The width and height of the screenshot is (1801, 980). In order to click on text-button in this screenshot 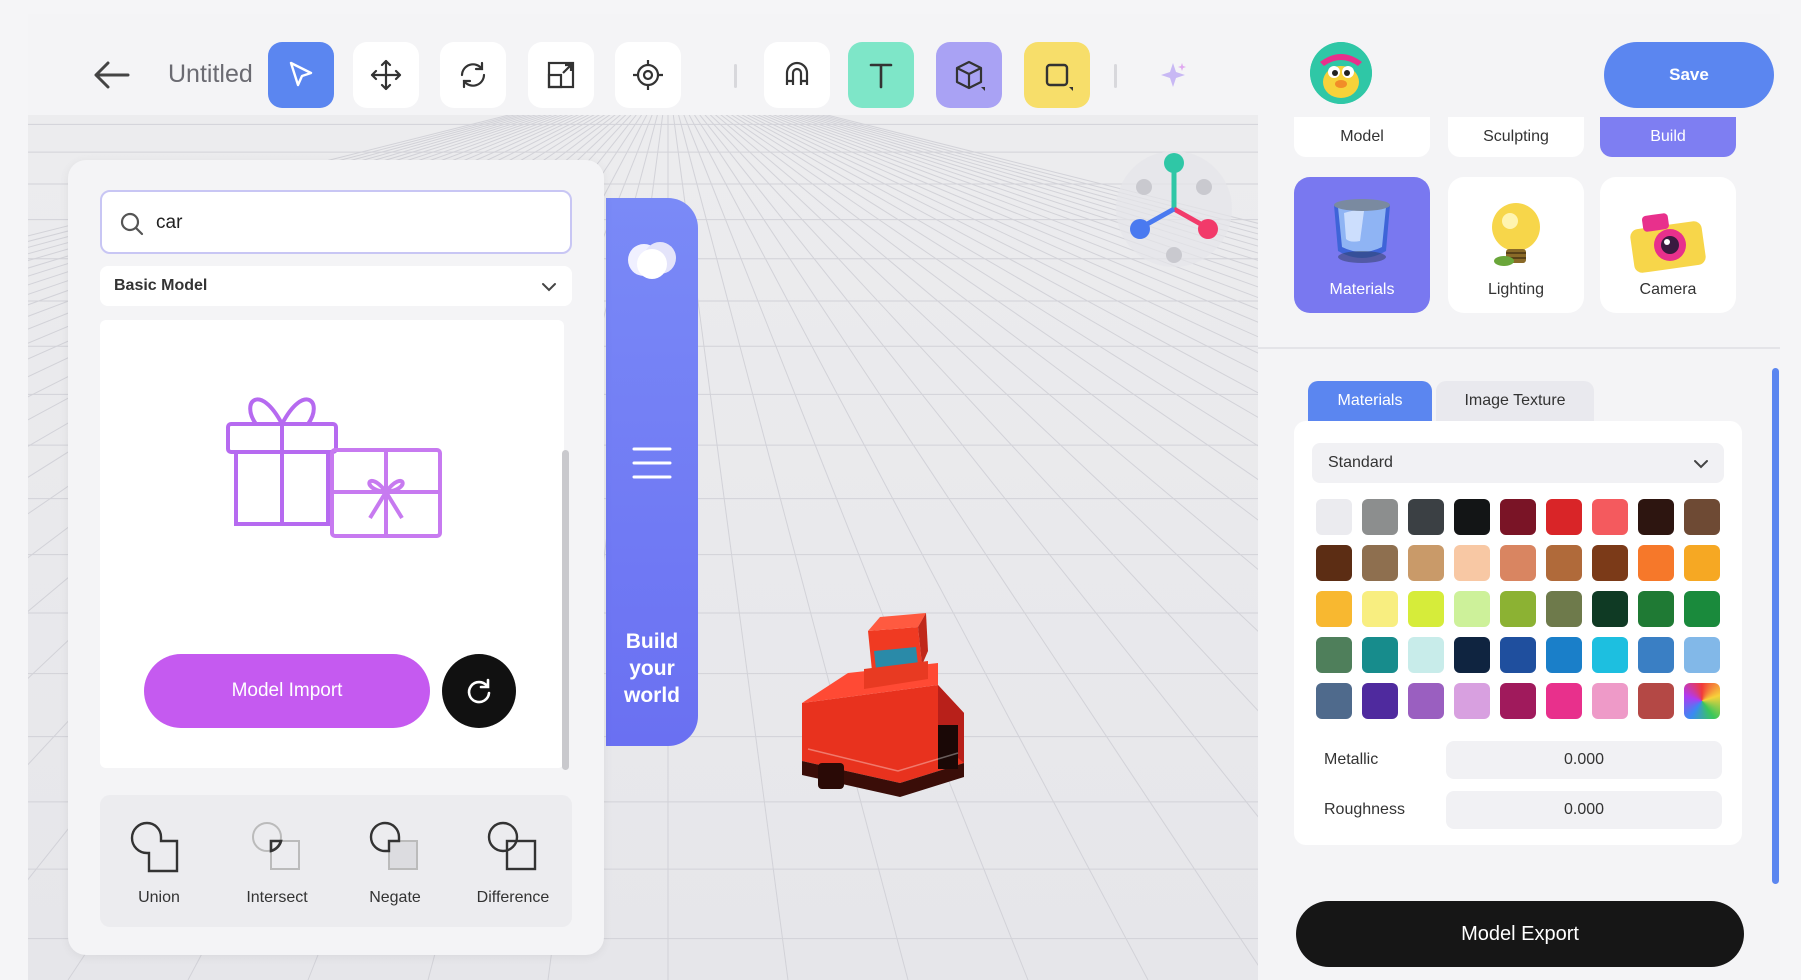, I will do `click(881, 75)`.